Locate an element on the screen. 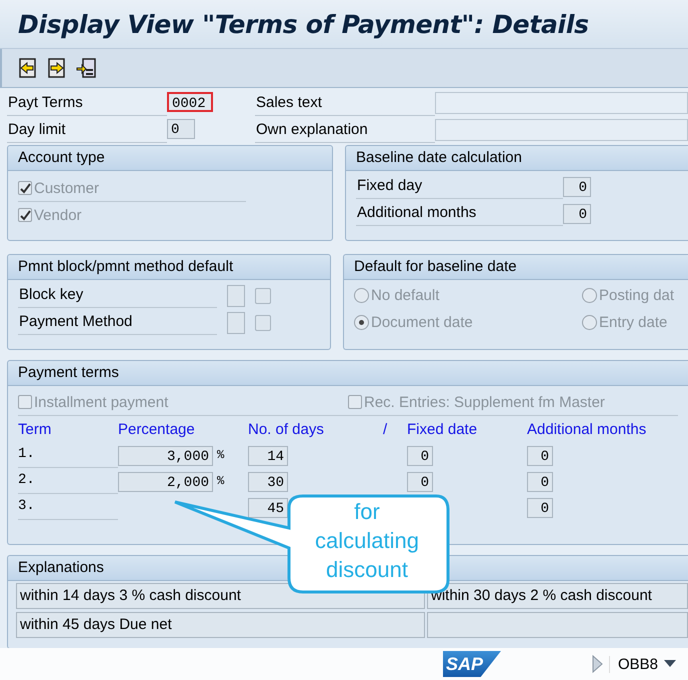  next-page-icon is located at coordinates (57, 68).